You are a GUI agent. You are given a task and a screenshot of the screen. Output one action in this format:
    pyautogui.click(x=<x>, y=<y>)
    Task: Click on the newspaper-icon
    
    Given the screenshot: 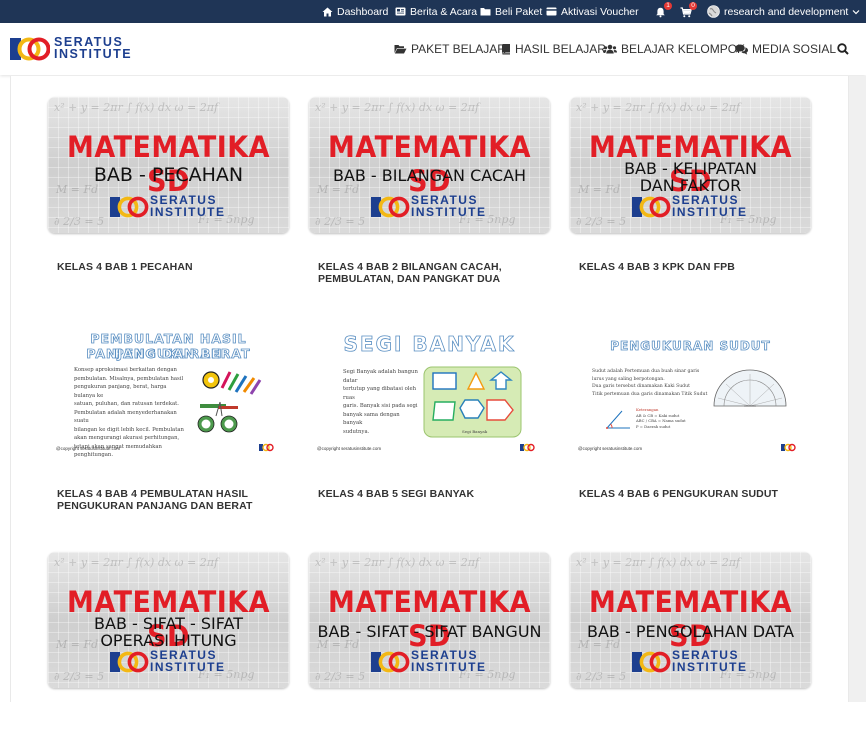 What is the action you would take?
    pyautogui.click(x=400, y=11)
    